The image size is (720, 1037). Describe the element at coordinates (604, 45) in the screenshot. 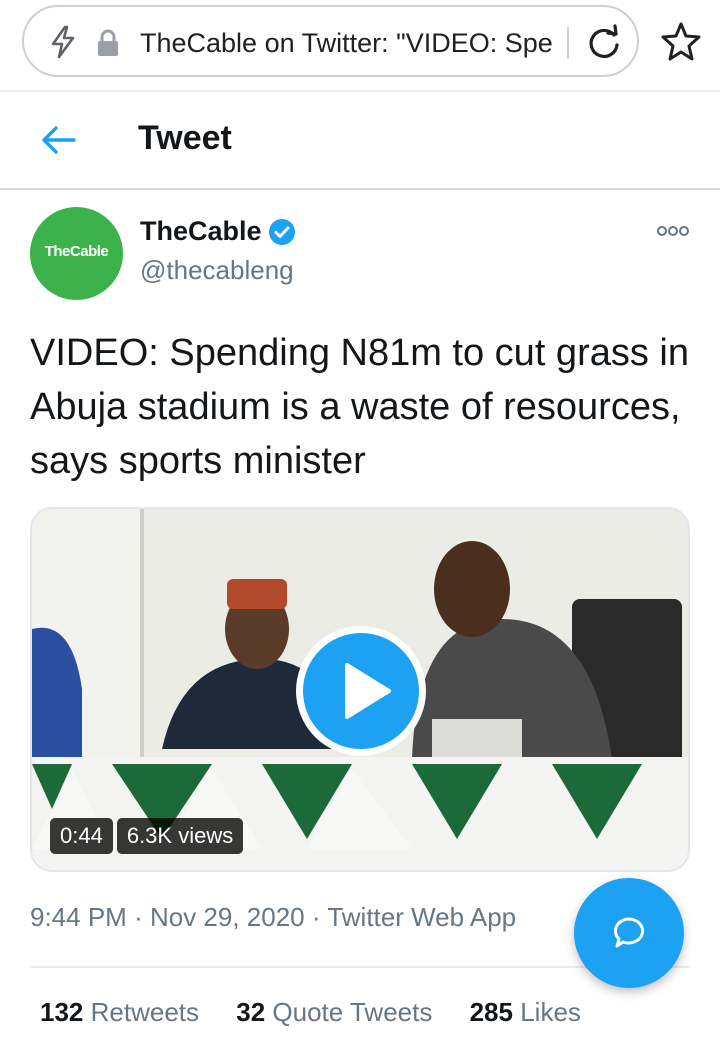

I see `reload-icon` at that location.